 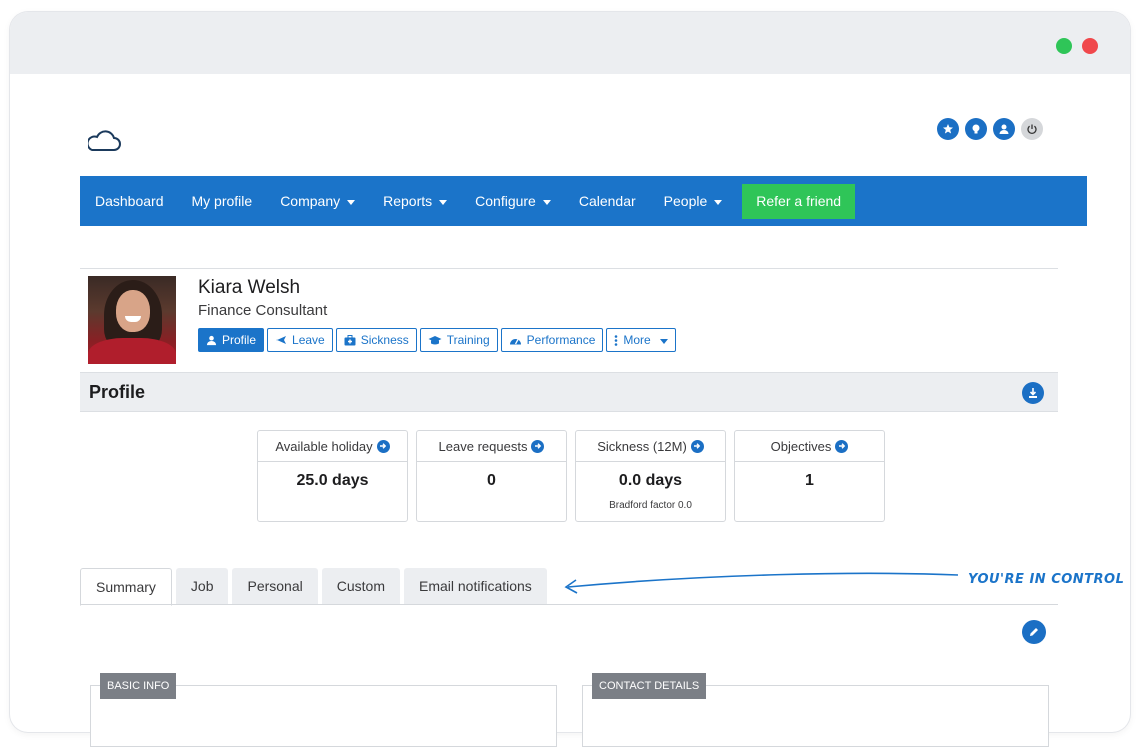 I want to click on cloud-logo-icon, so click(x=105, y=142).